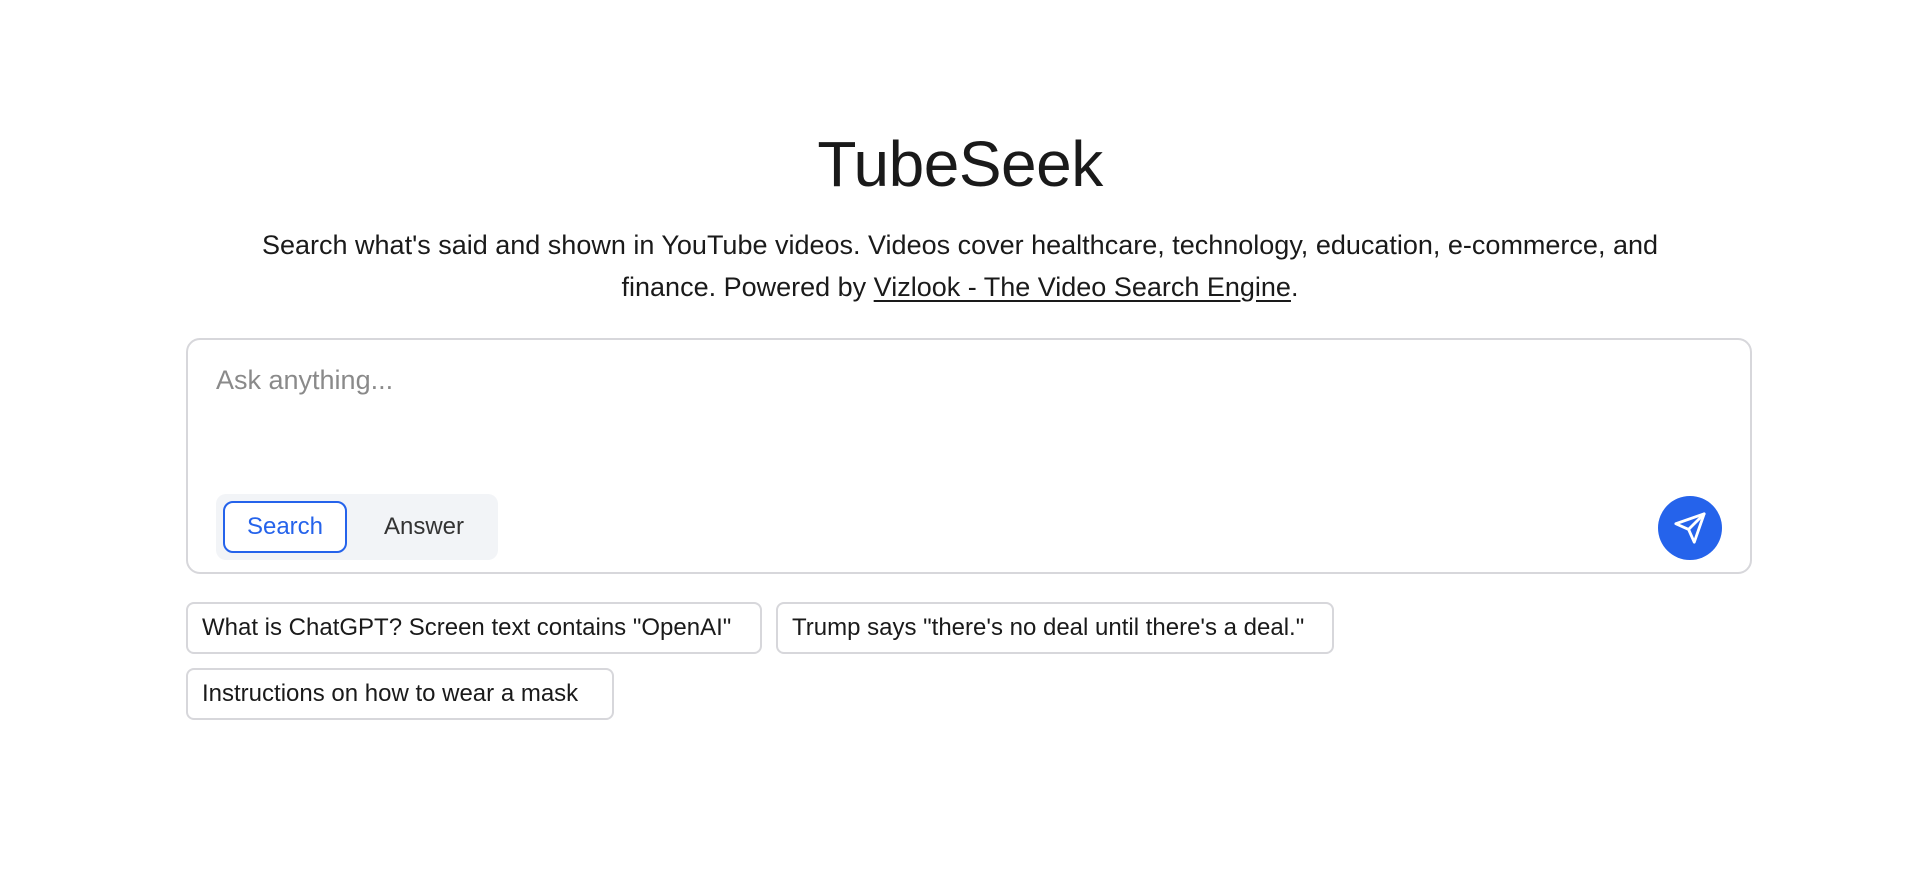 The height and width of the screenshot is (881, 1920). What do you see at coordinates (960, 164) in the screenshot?
I see `page-title: TubeSeek` at bounding box center [960, 164].